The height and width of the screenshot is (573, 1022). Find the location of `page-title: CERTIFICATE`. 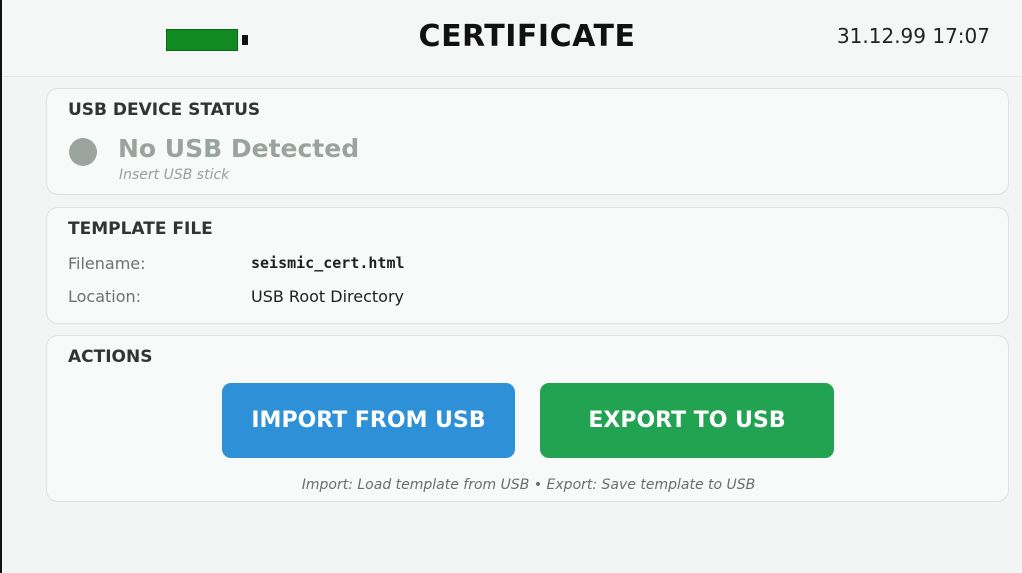

page-title: CERTIFICATE is located at coordinates (527, 36).